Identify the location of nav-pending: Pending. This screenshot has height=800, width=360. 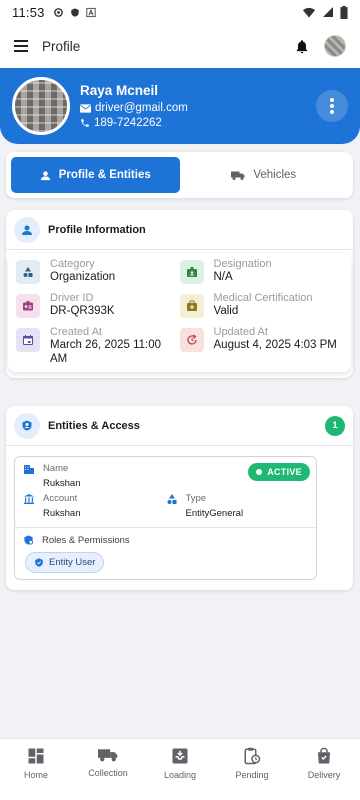
(252, 769).